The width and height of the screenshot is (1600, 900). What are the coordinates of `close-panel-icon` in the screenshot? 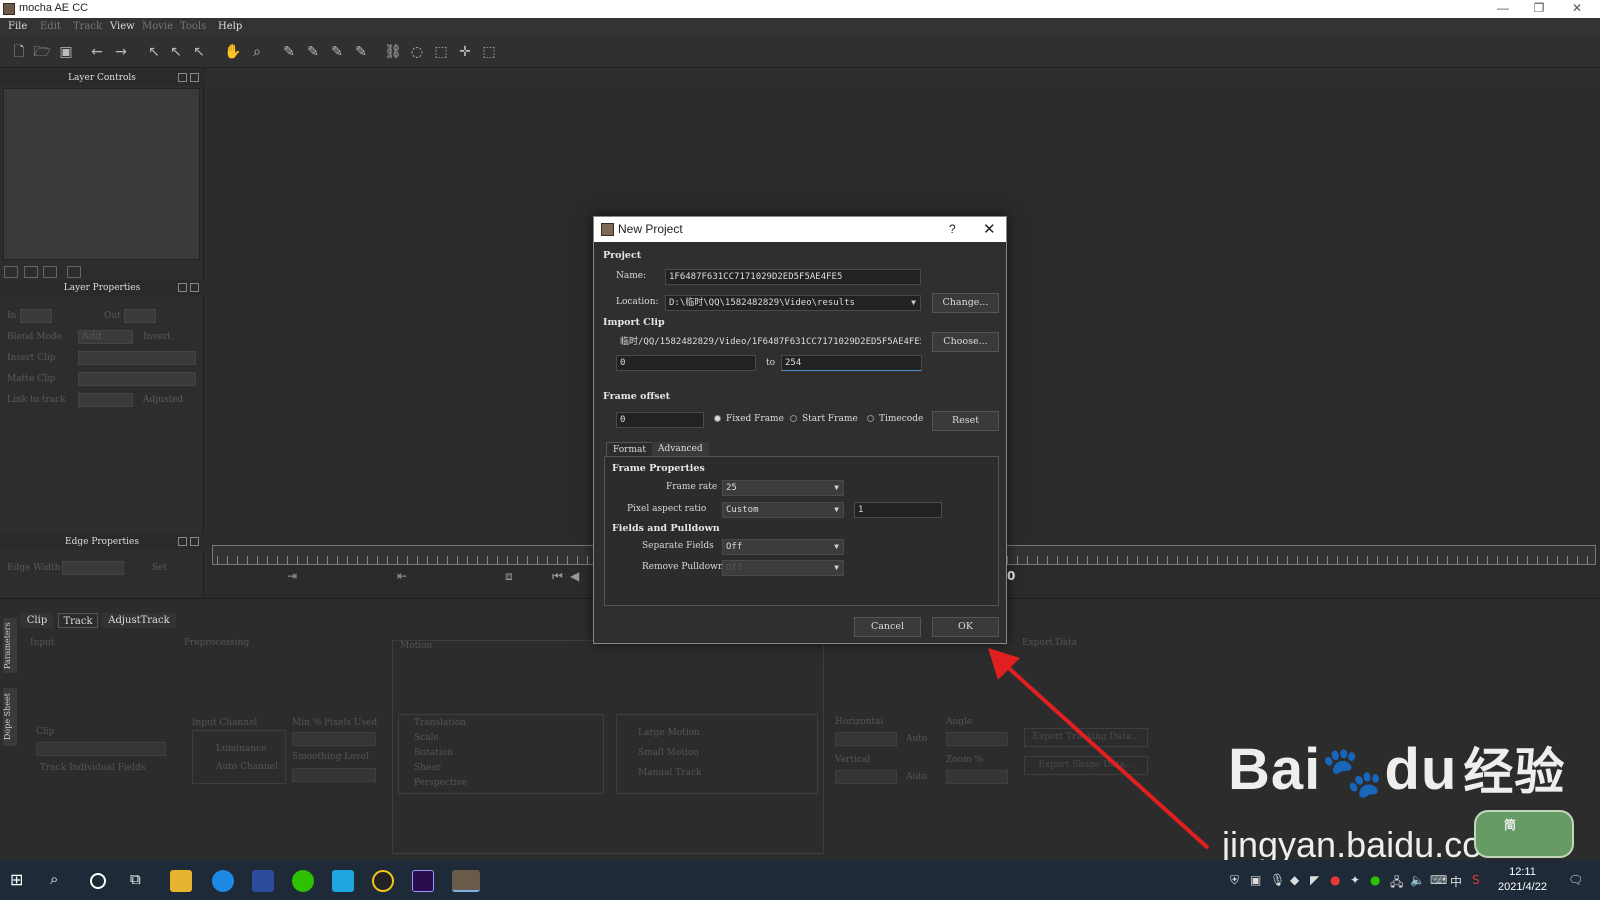 It's located at (194, 77).